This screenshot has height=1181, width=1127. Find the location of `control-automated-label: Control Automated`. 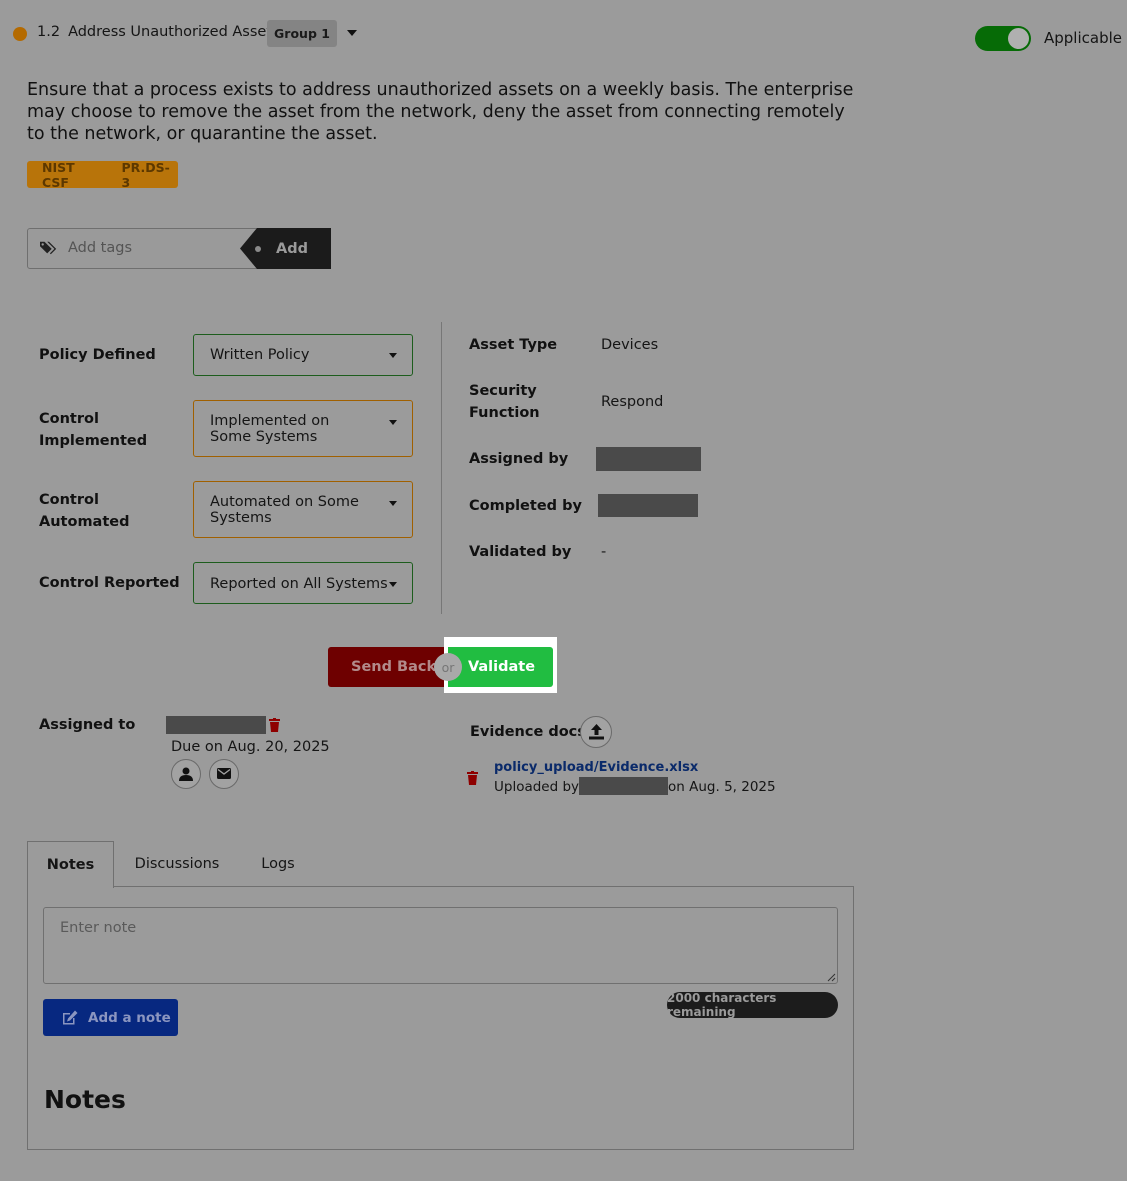

control-automated-label: Control Automated is located at coordinates (84, 511).